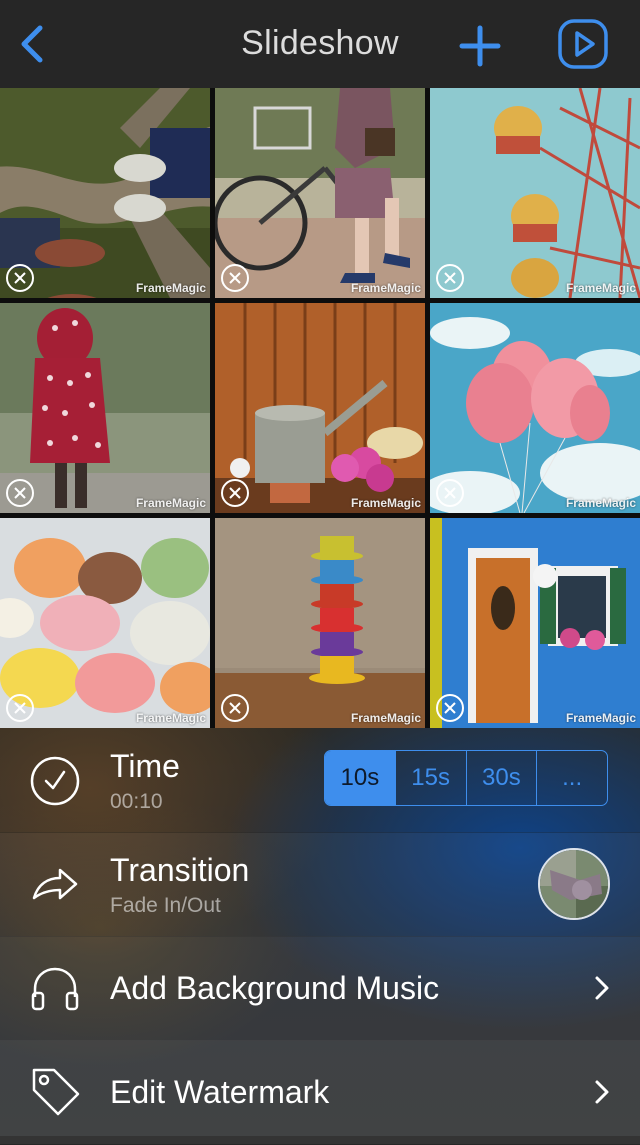 This screenshot has height=1145, width=640. Describe the element at coordinates (136, 801) in the screenshot. I see `time-value: 00:10` at that location.